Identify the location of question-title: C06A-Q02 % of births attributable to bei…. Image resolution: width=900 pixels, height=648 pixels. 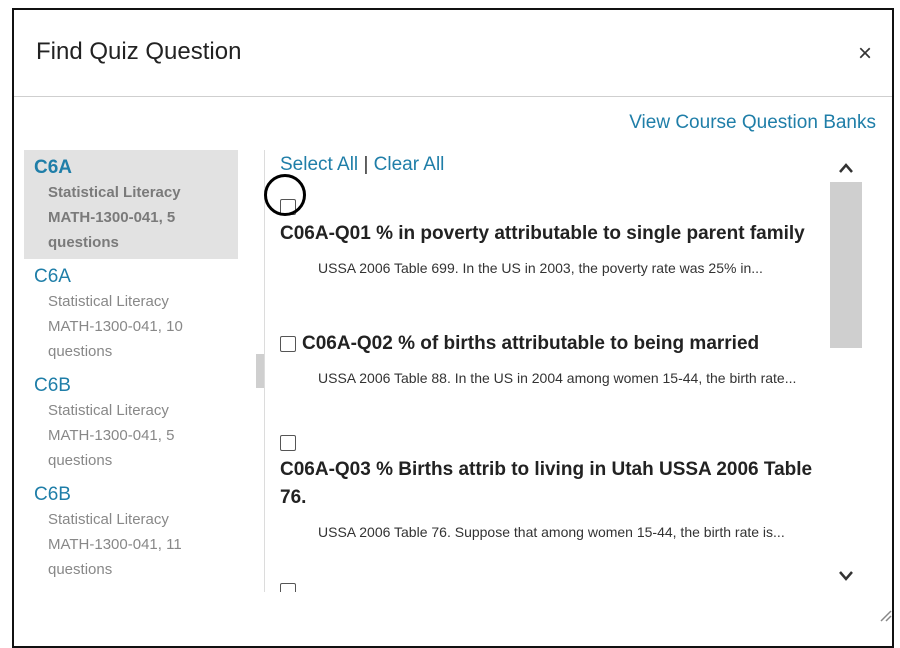
(531, 343).